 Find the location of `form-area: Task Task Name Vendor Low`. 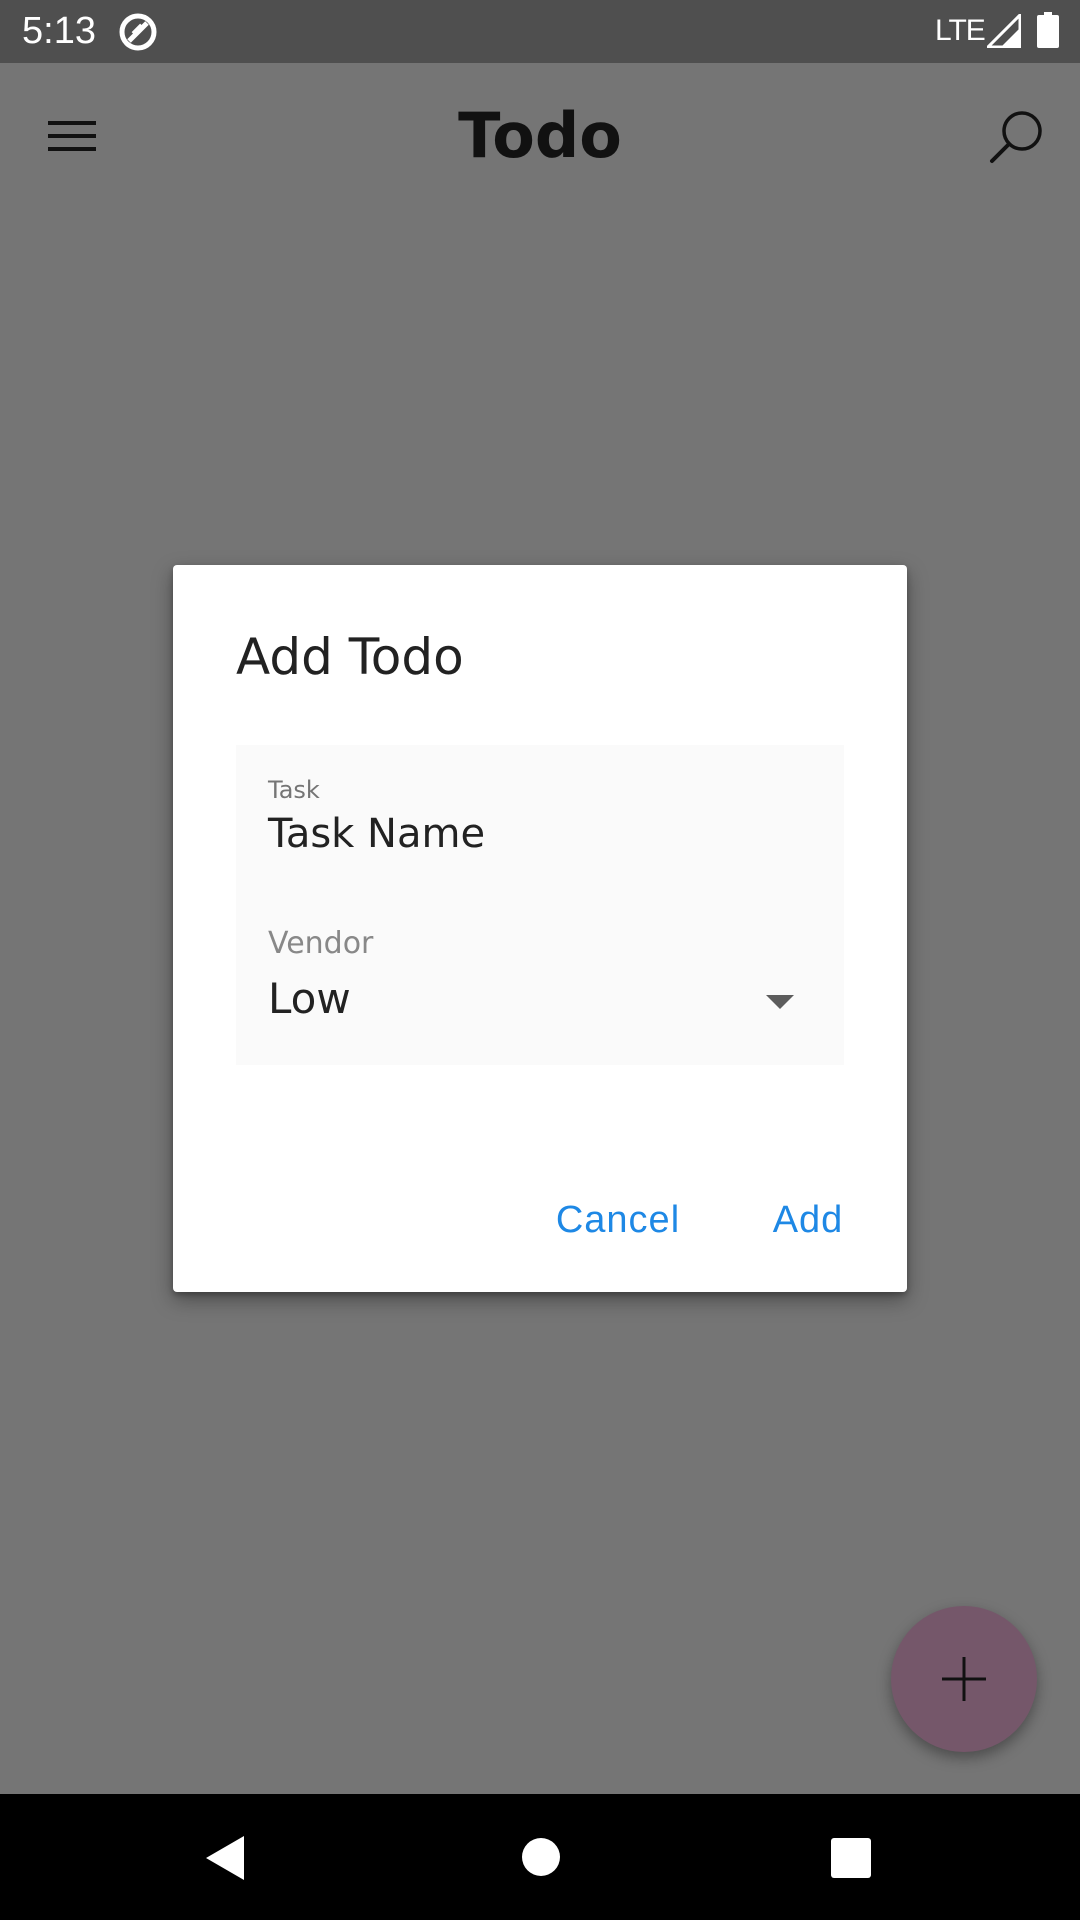

form-area: Task Task Name Vendor Low is located at coordinates (540, 905).